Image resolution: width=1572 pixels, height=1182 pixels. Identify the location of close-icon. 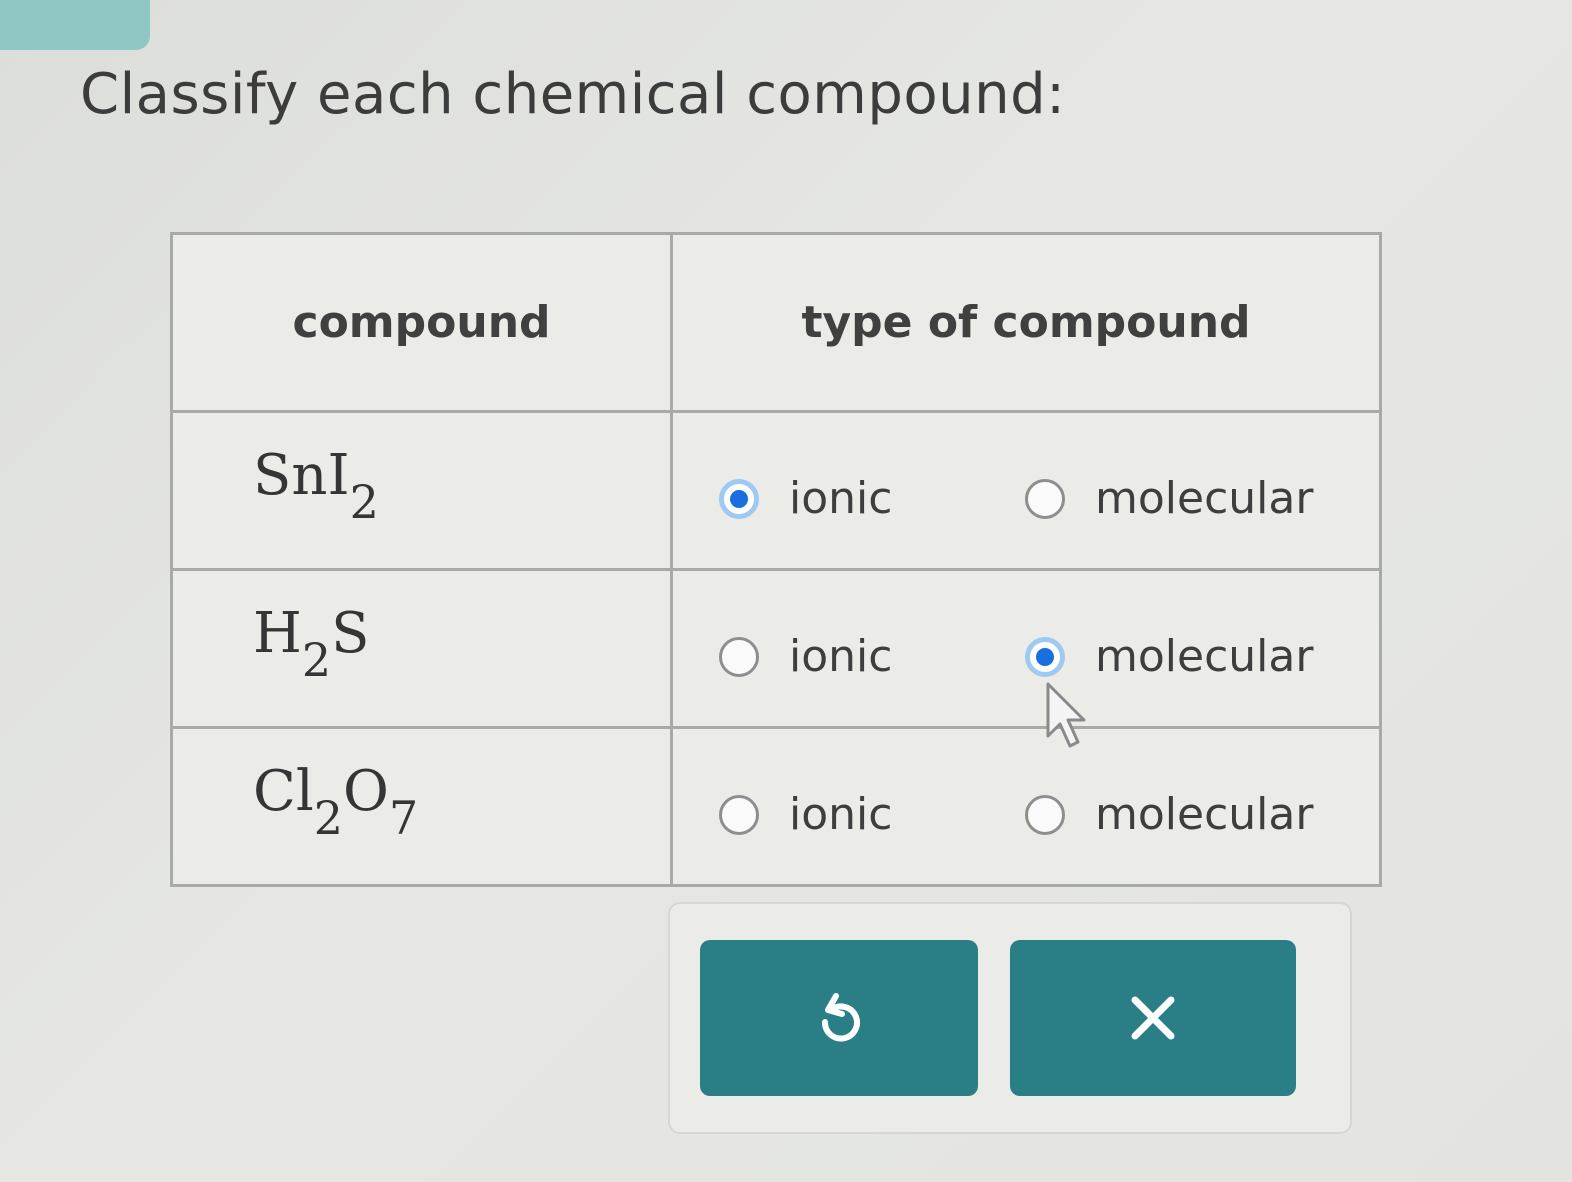
(1153, 1018).